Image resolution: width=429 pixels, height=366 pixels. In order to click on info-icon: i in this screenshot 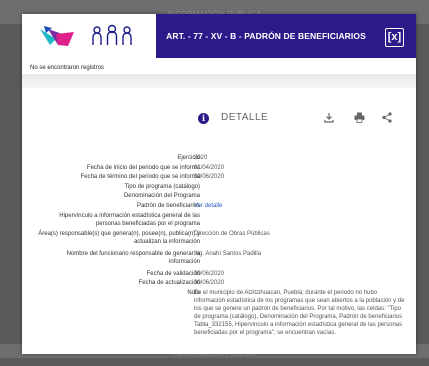, I will do `click(203, 118)`.